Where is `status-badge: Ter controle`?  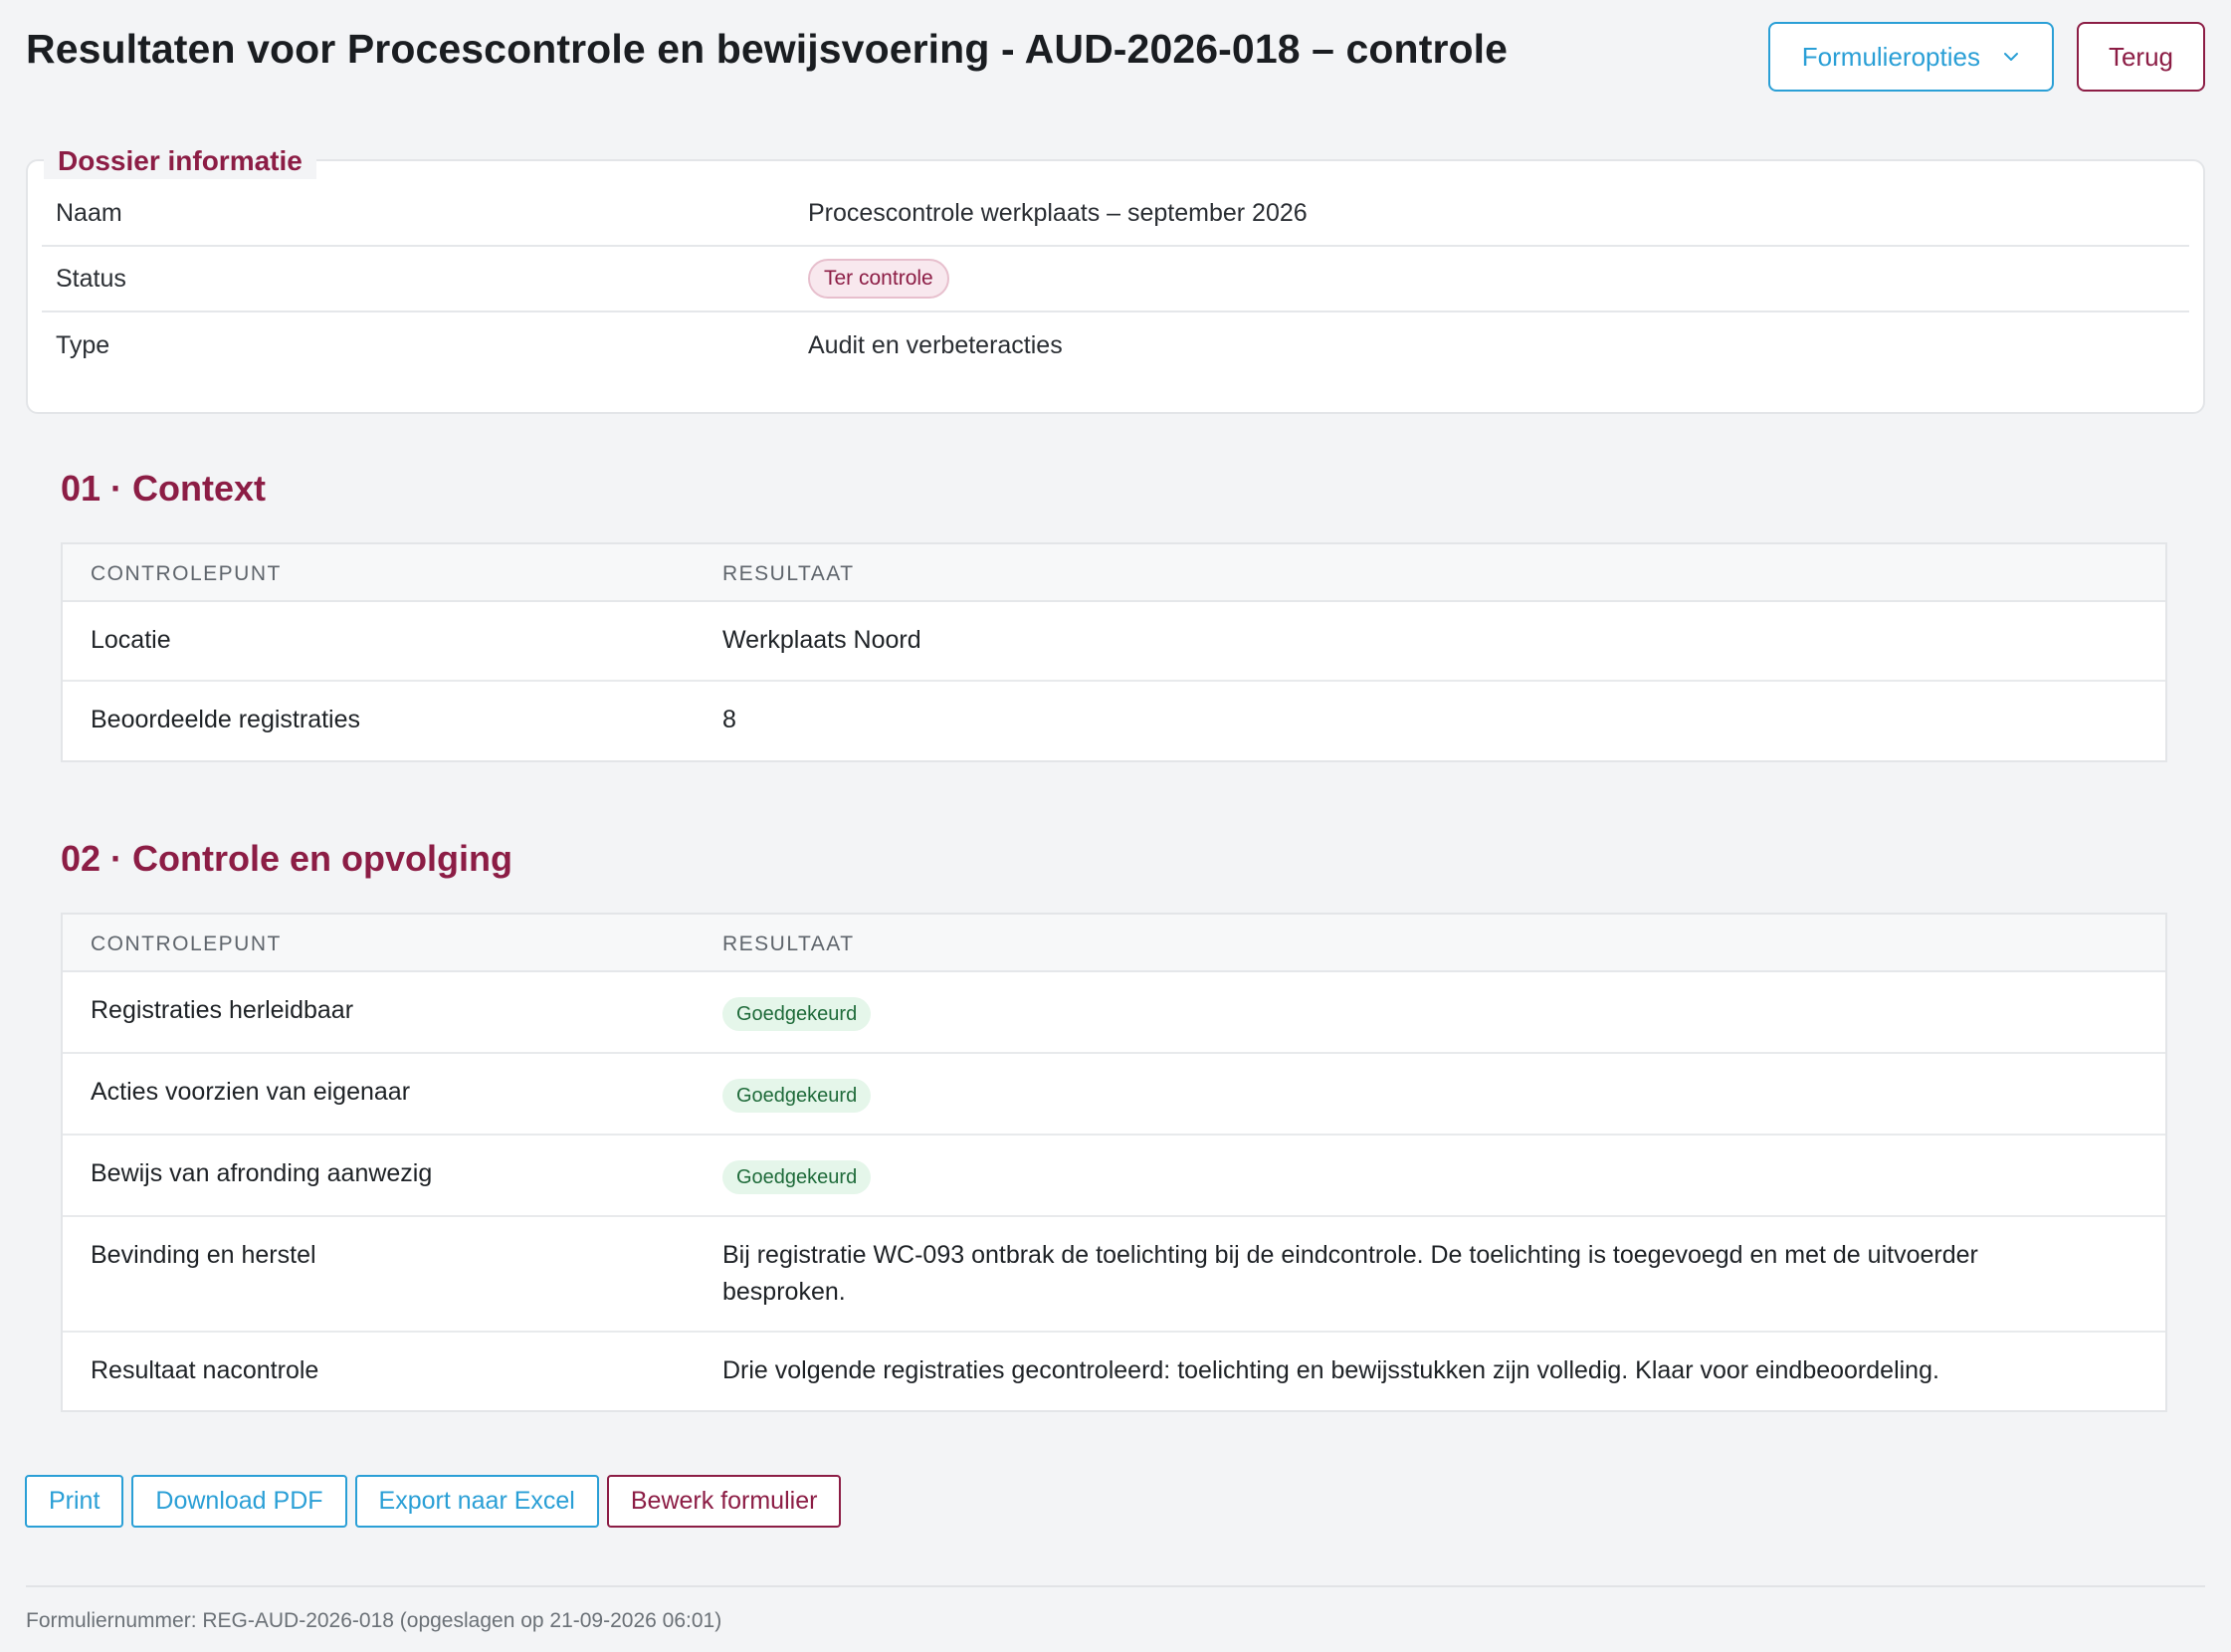
status-badge: Ter controle is located at coordinates (878, 279).